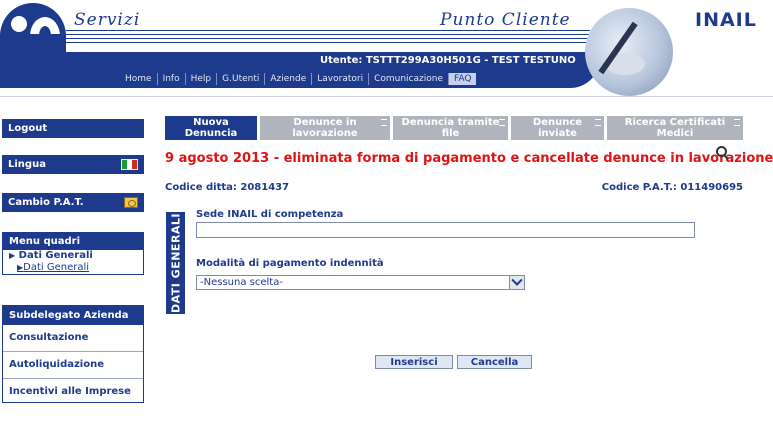  I want to click on nav-faq: FAQ, so click(462, 79).